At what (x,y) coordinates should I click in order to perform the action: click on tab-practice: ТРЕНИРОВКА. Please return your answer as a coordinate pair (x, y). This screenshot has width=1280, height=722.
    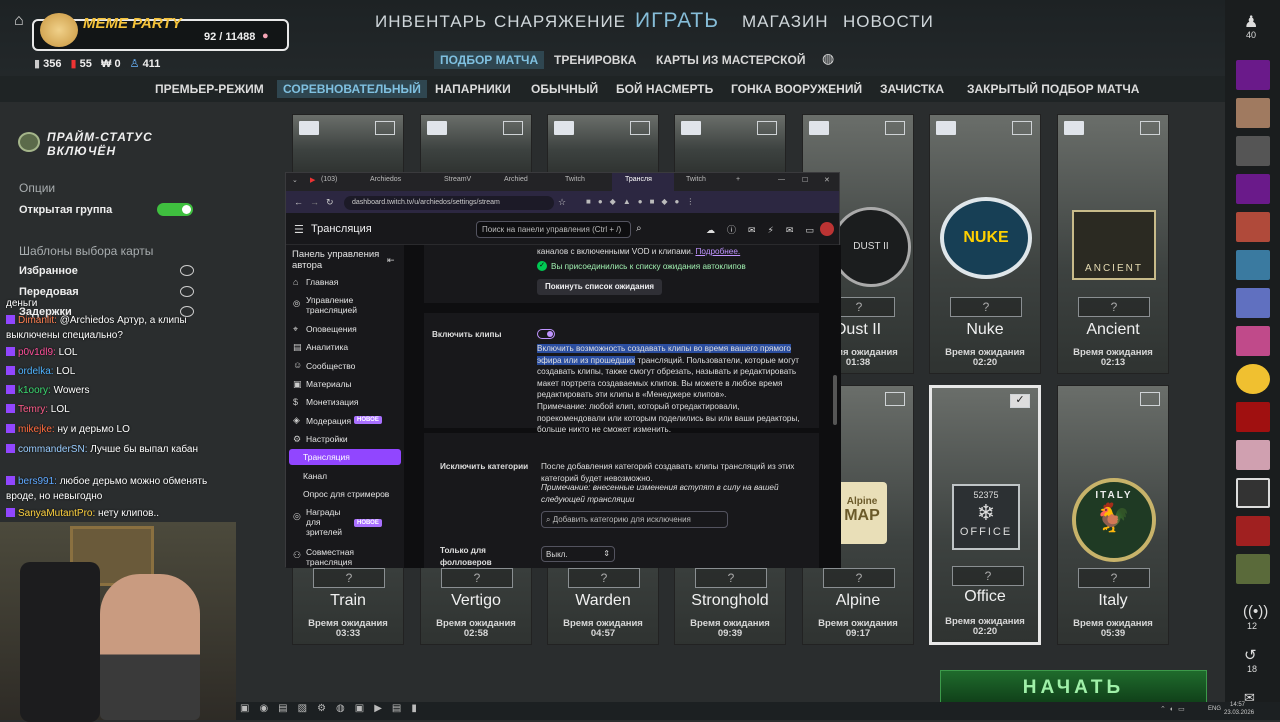
    Looking at the image, I should click on (595, 60).